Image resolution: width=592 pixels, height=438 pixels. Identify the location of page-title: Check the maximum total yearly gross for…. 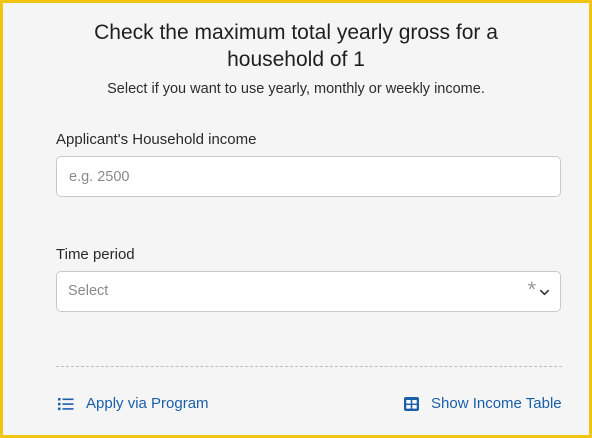
(296, 46).